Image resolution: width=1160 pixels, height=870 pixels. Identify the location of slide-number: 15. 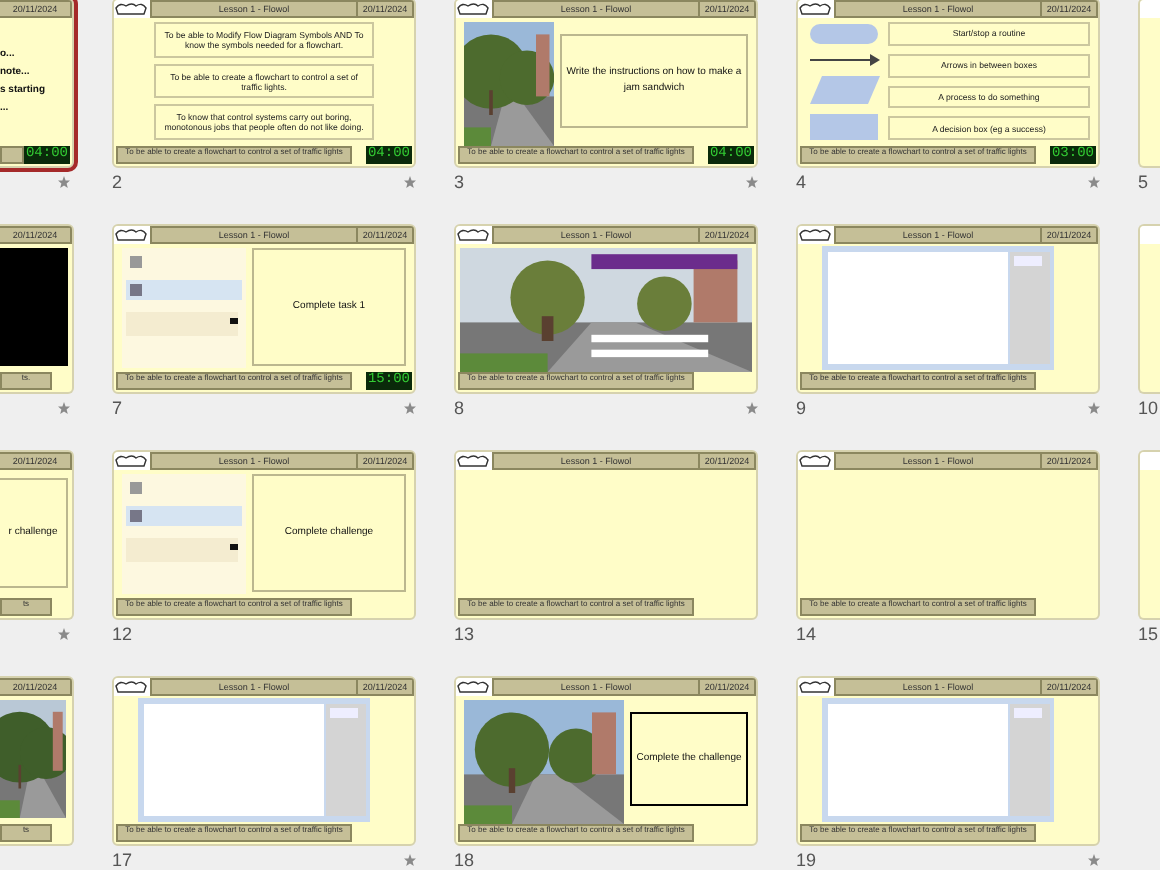
(1148, 634).